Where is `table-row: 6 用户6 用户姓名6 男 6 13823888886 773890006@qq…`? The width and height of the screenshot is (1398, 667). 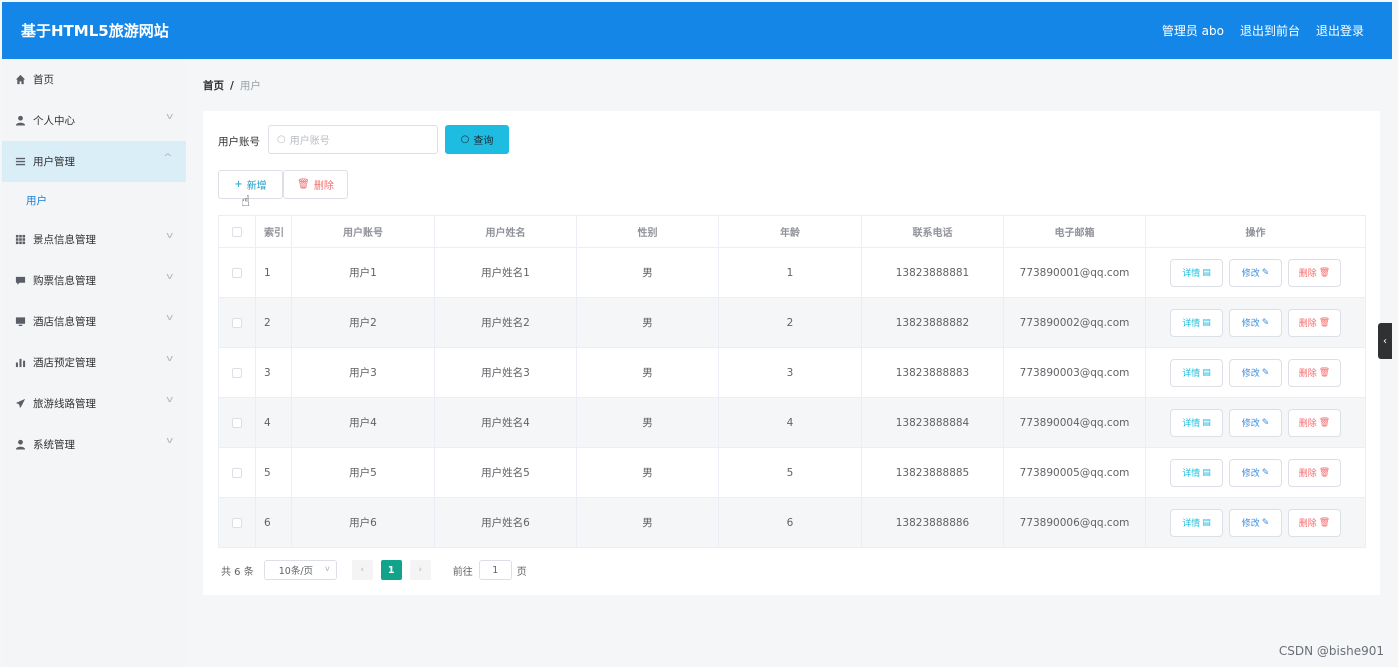 table-row: 6 用户6 用户姓名6 男 6 13823888886 773890006@qq… is located at coordinates (792, 523).